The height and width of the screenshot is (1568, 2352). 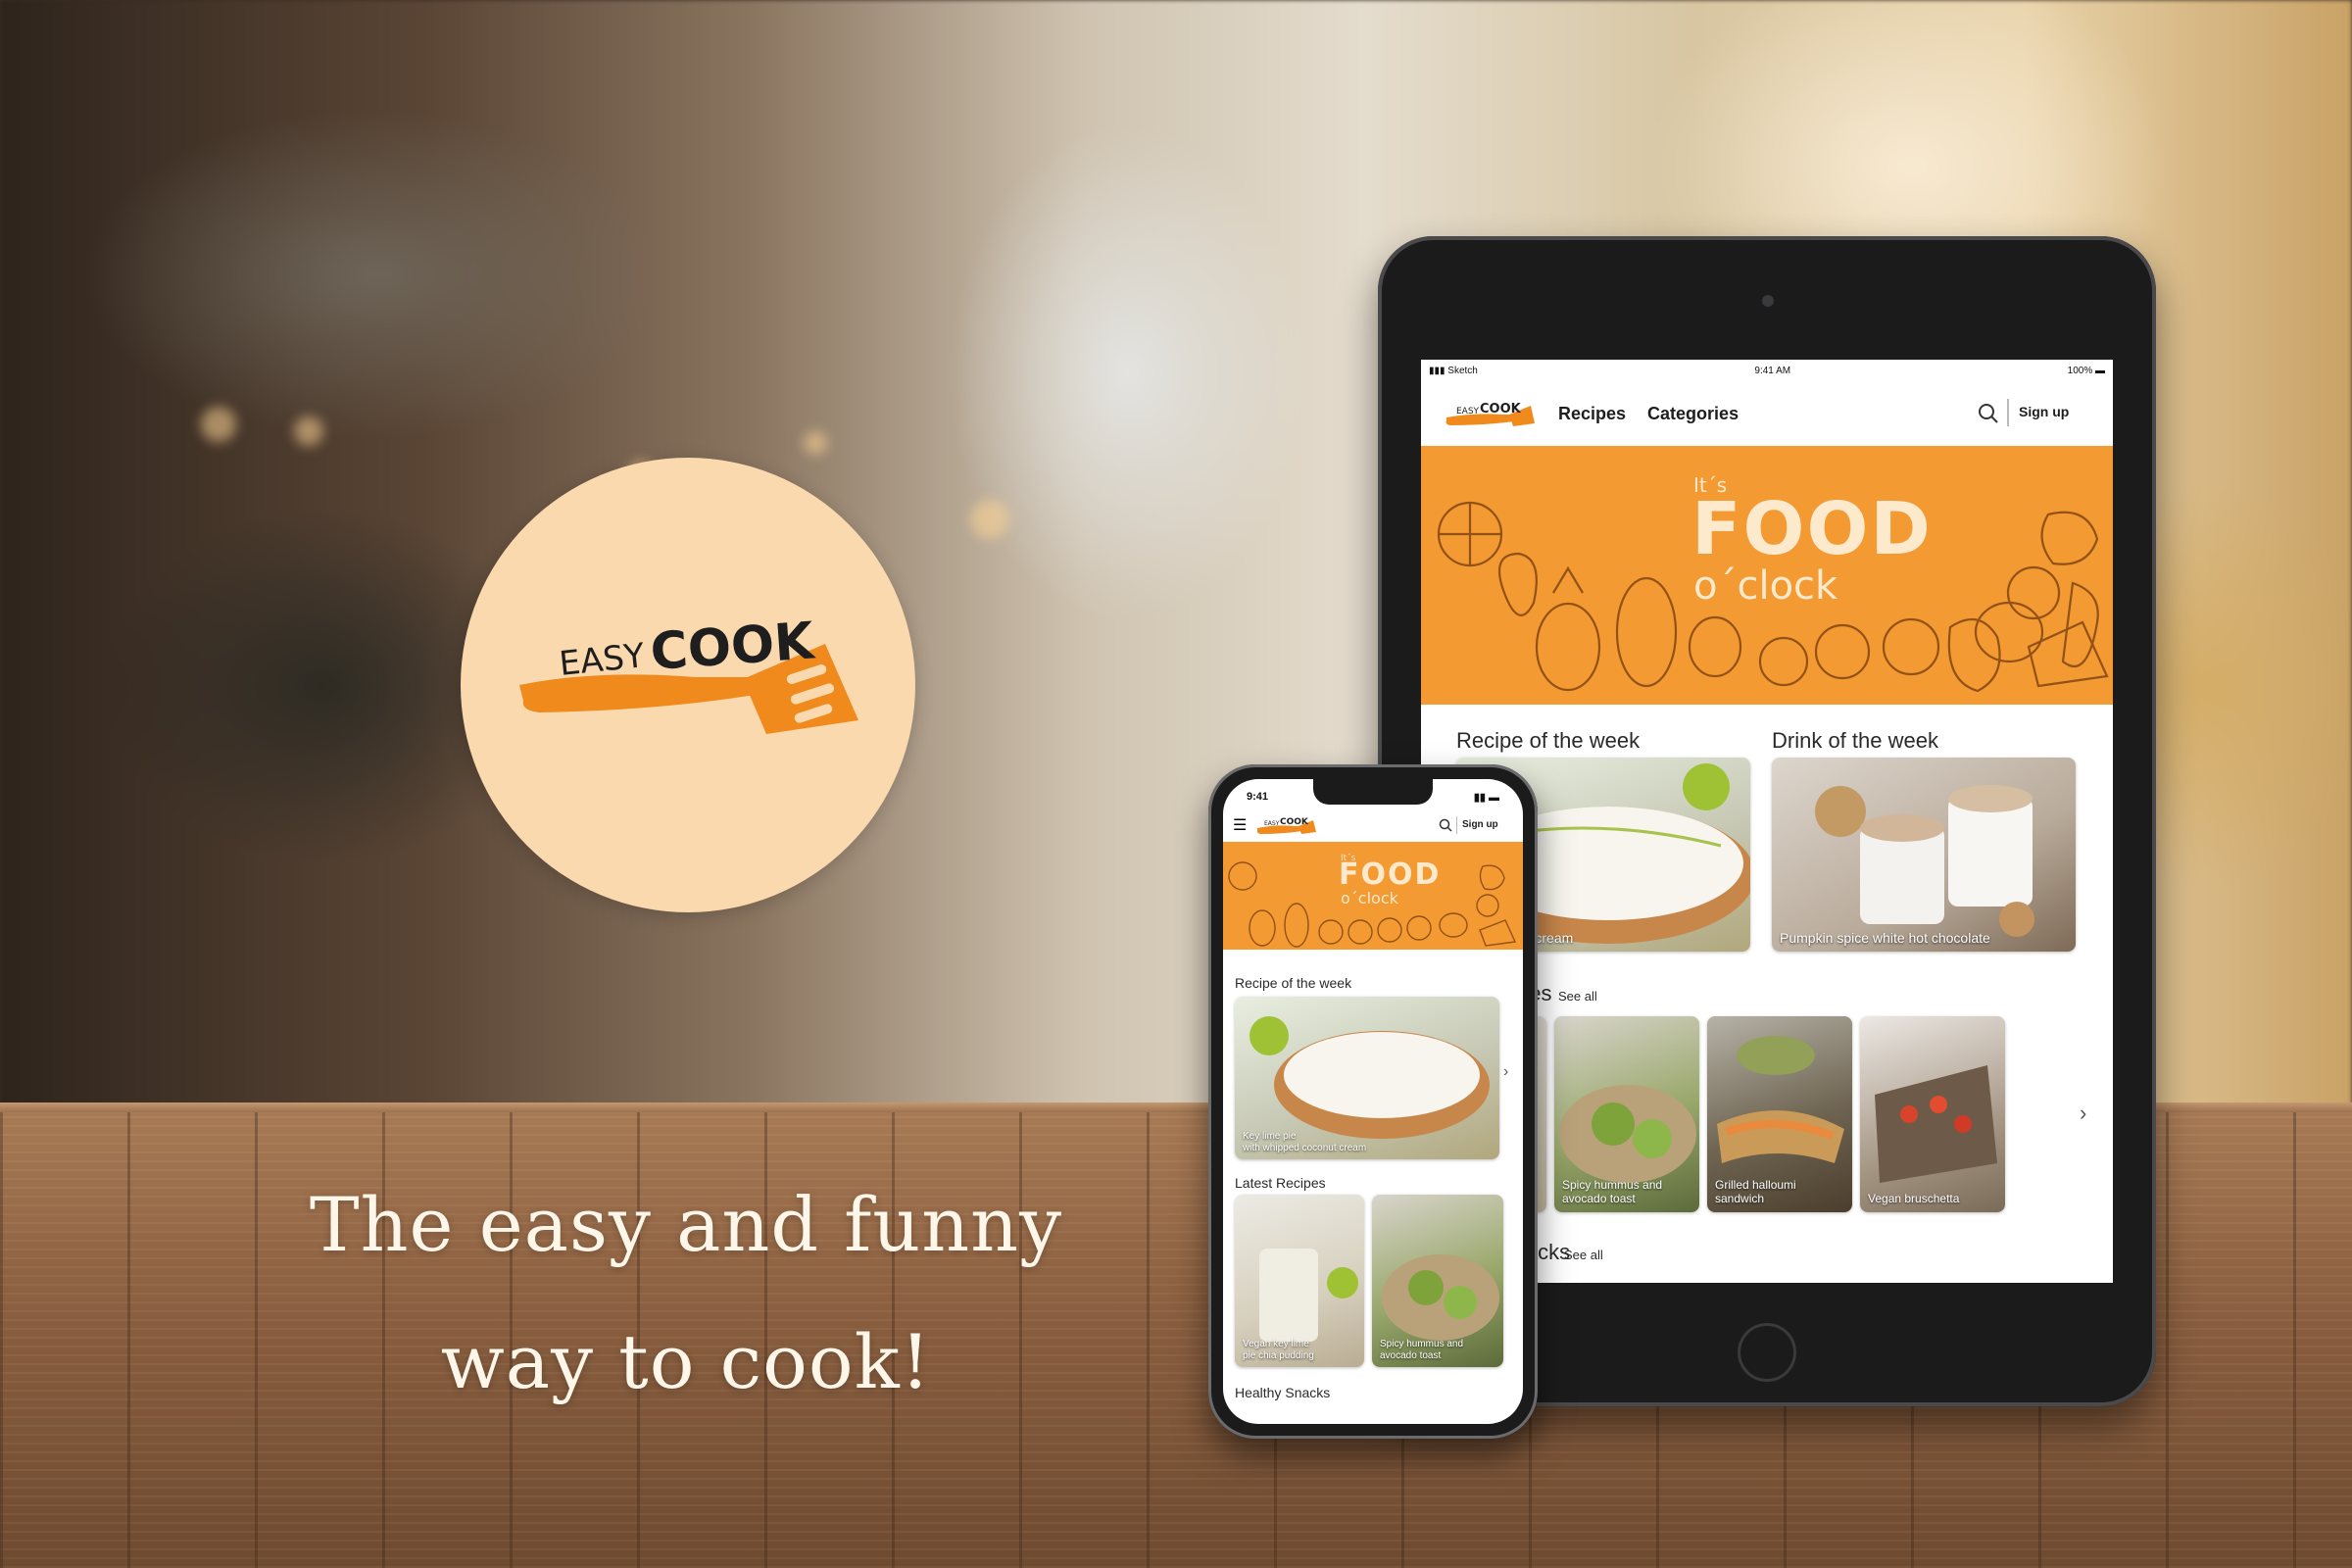 I want to click on hero-food: FOOD, so click(x=1812, y=529).